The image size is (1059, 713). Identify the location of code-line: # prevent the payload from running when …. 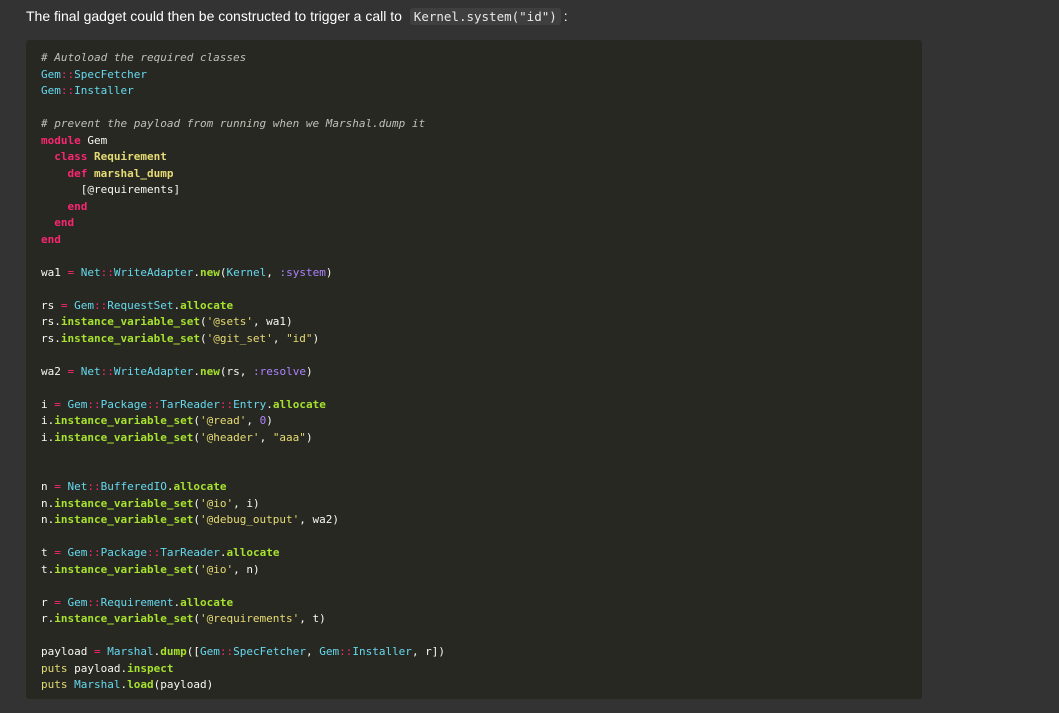
(481, 124).